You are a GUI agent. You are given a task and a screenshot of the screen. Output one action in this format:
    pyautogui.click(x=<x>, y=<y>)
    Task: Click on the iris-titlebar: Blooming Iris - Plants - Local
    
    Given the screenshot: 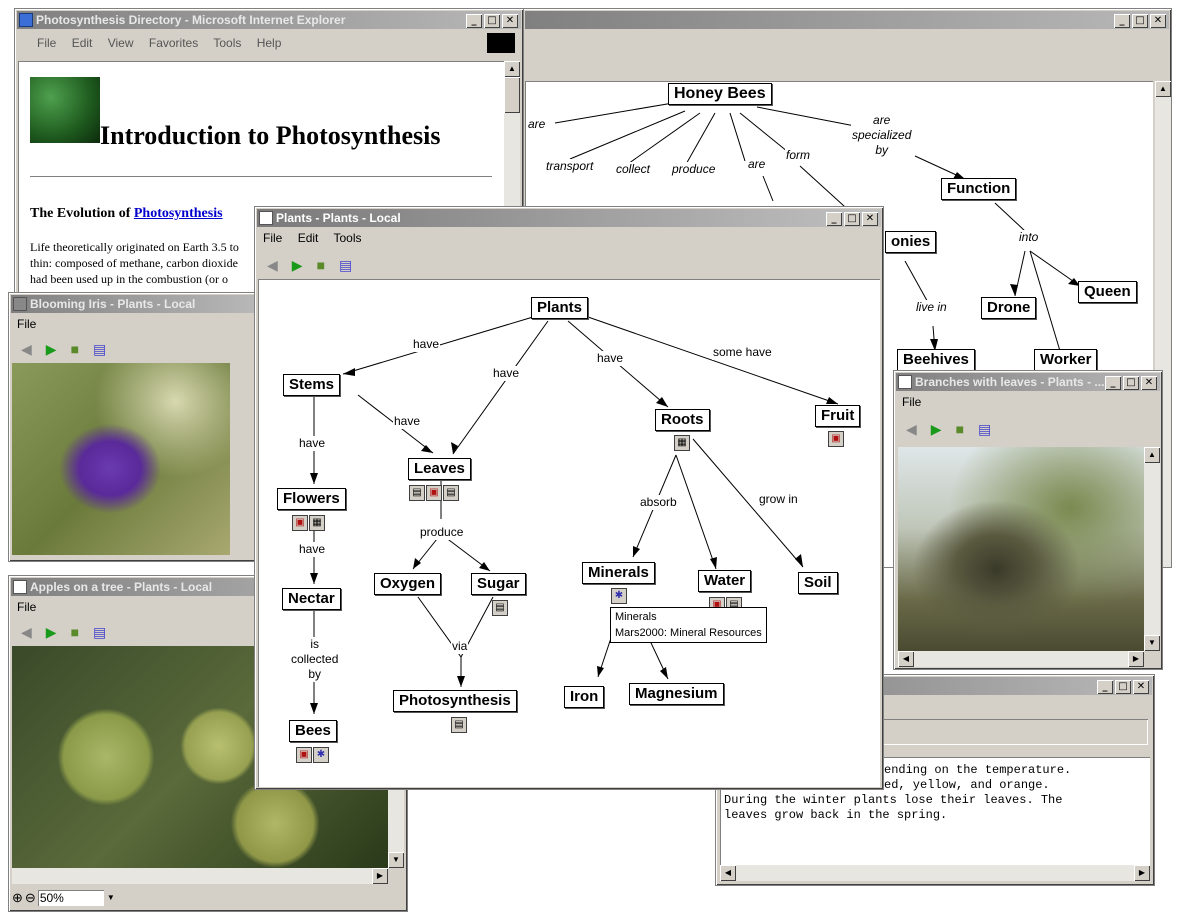 What is the action you would take?
    pyautogui.click(x=133, y=304)
    